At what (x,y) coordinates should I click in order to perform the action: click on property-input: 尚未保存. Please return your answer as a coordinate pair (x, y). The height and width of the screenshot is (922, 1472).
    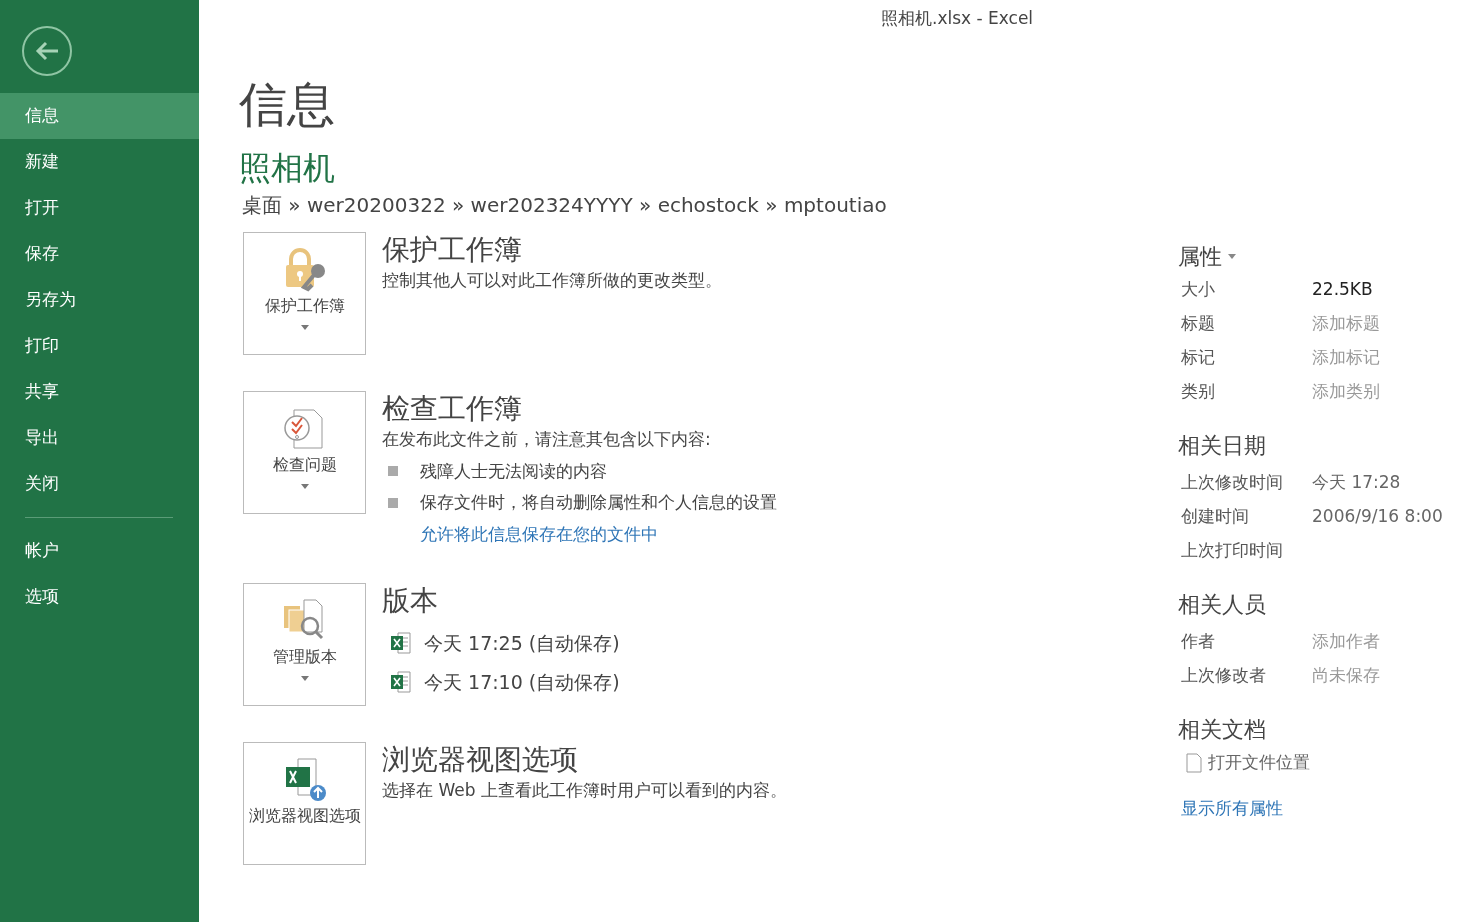
    Looking at the image, I should click on (1346, 676).